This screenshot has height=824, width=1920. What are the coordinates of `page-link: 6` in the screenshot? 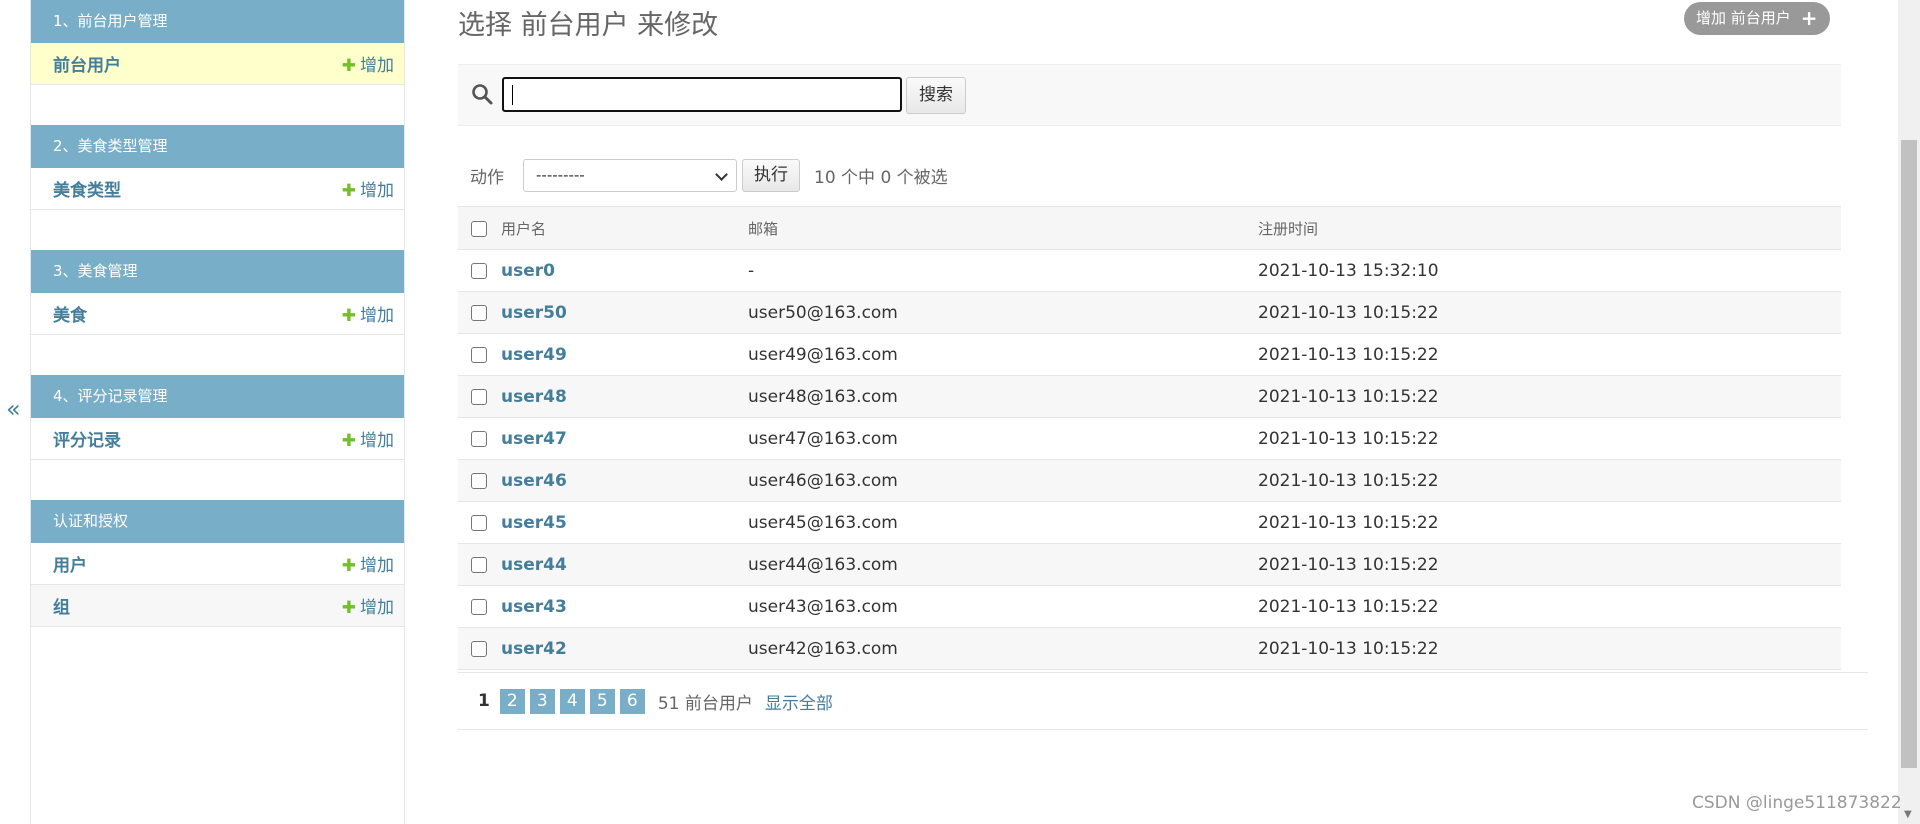 It's located at (632, 701).